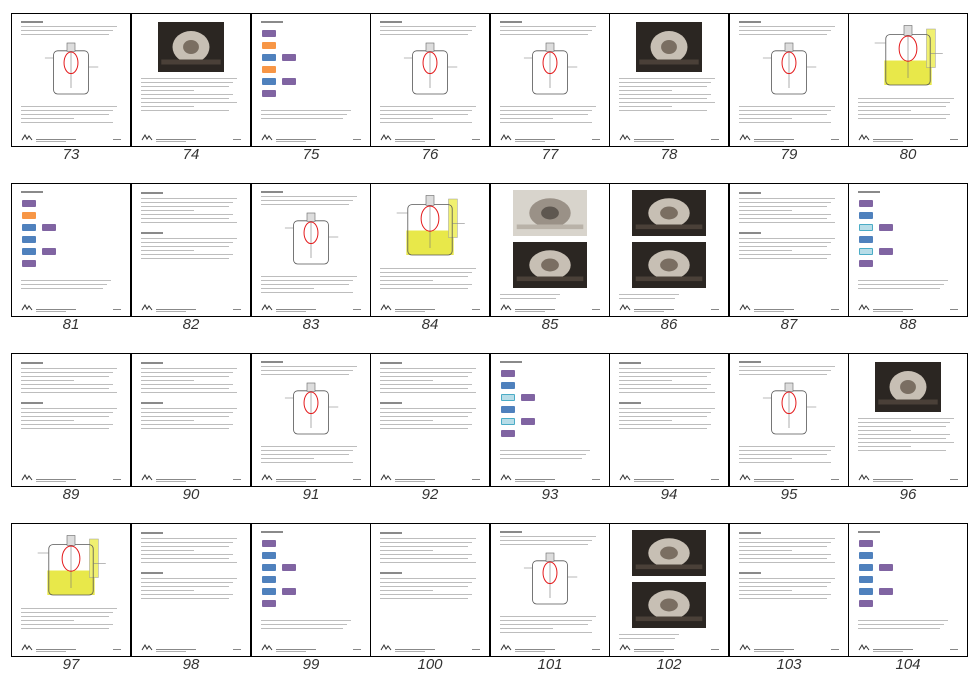  Describe the element at coordinates (430, 225) in the screenshot. I see `reactor-vessel-diagram` at that location.